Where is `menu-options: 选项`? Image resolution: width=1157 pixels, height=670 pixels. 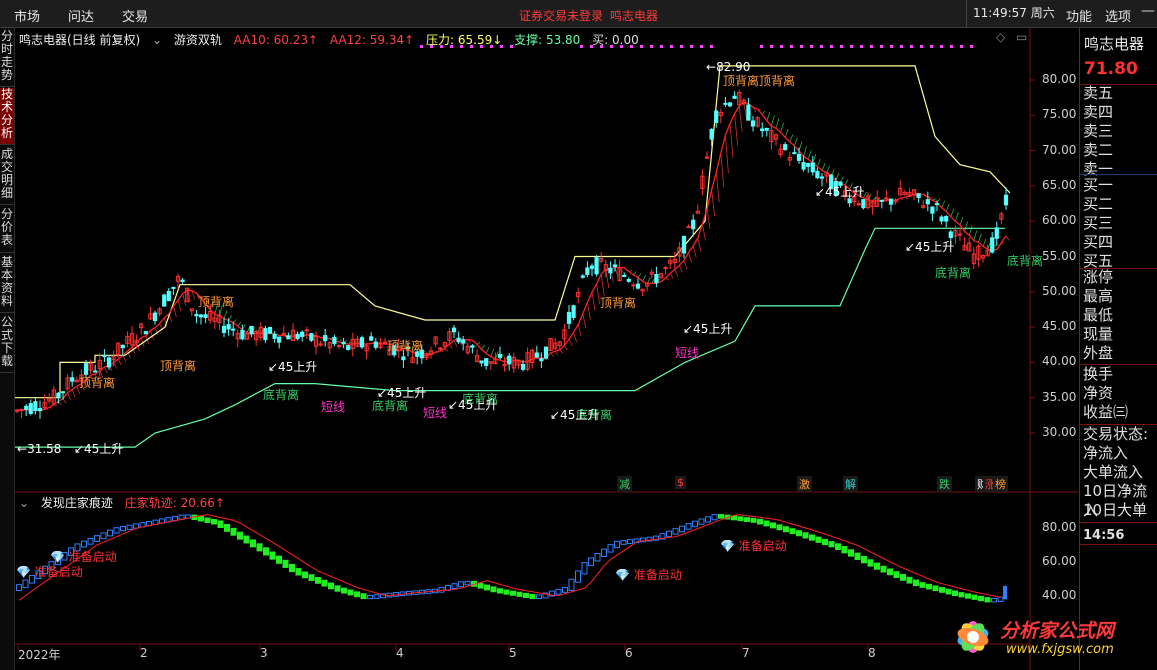
menu-options: 选项 is located at coordinates (1118, 15).